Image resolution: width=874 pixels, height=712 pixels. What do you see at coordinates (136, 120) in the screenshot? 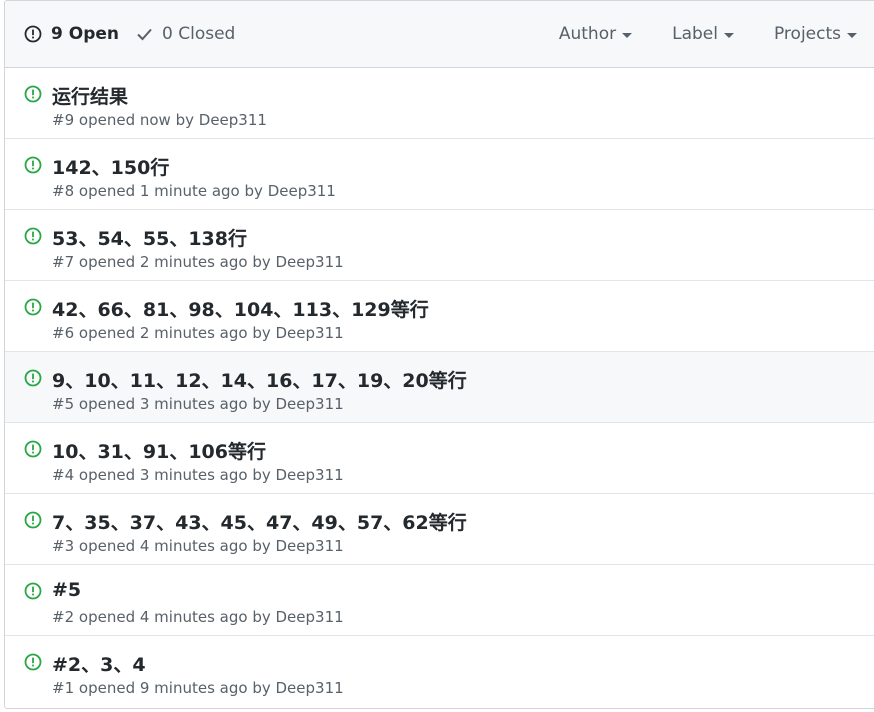
I see `issue-opened-text: opened now by` at bounding box center [136, 120].